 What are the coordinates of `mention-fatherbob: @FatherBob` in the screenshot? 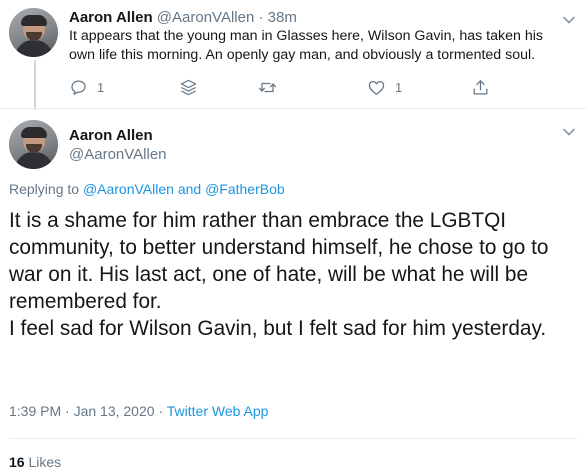 It's located at (245, 189).